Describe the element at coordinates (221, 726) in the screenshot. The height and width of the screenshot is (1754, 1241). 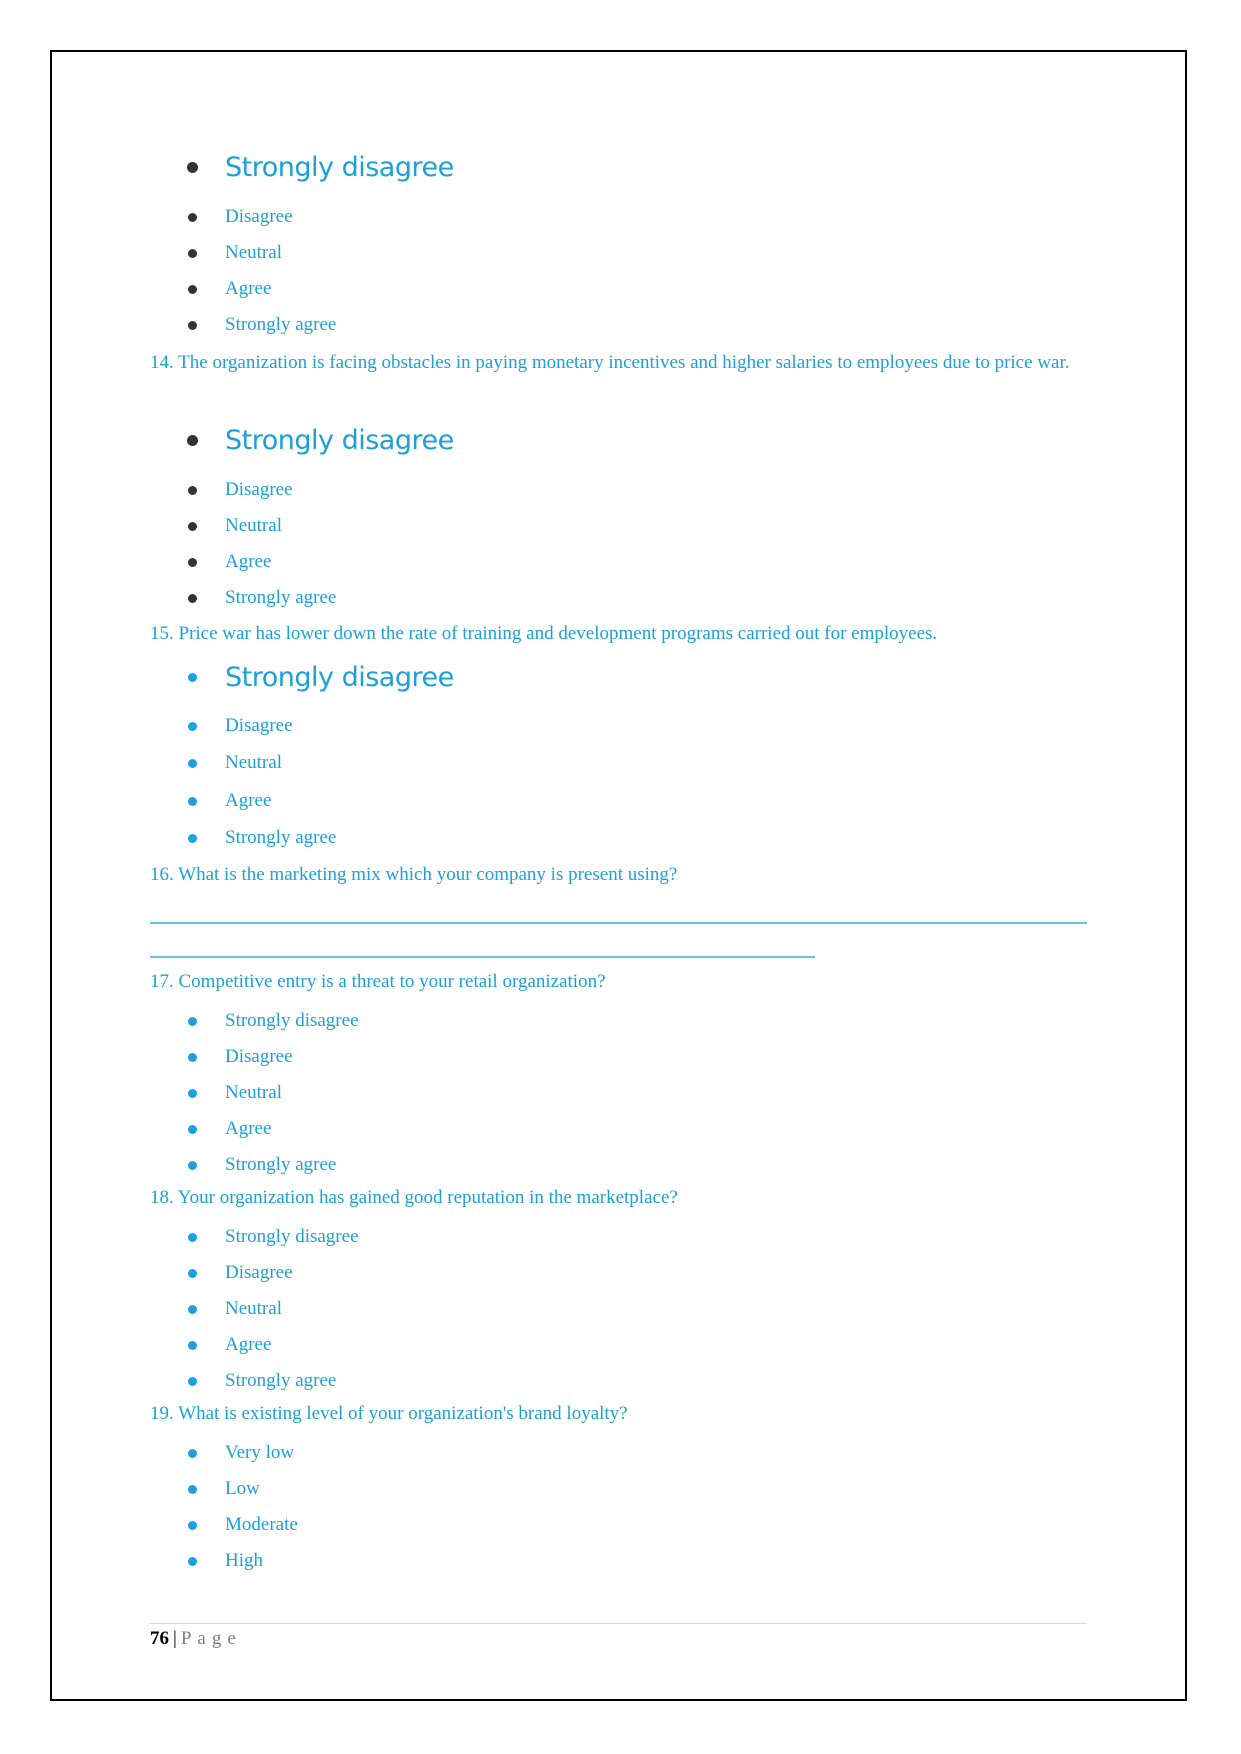
I see `q15-option: Disagree` at that location.